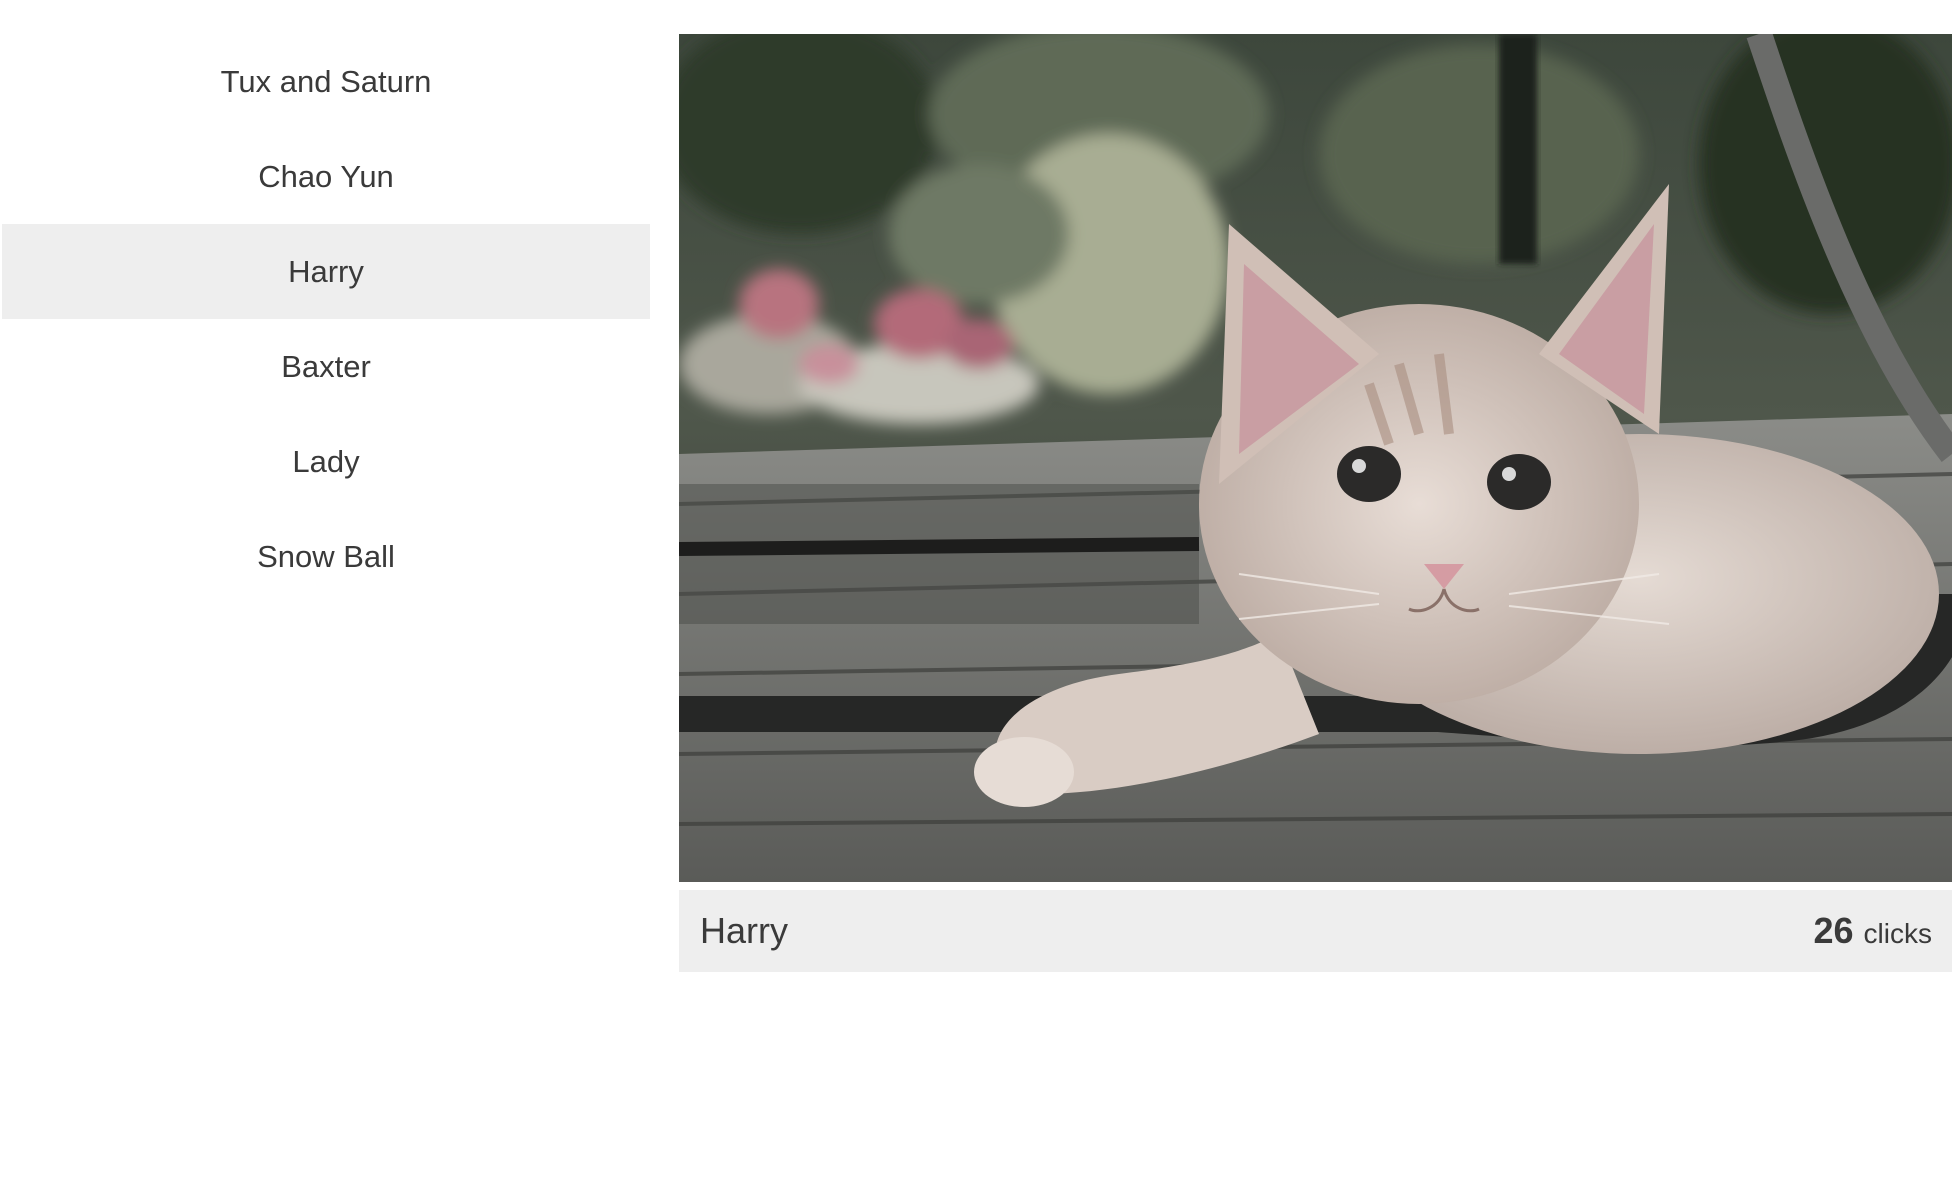 The width and height of the screenshot is (1952, 1180). What do you see at coordinates (326, 176) in the screenshot?
I see `cat-list-item-chao-yun: Chao Yun` at bounding box center [326, 176].